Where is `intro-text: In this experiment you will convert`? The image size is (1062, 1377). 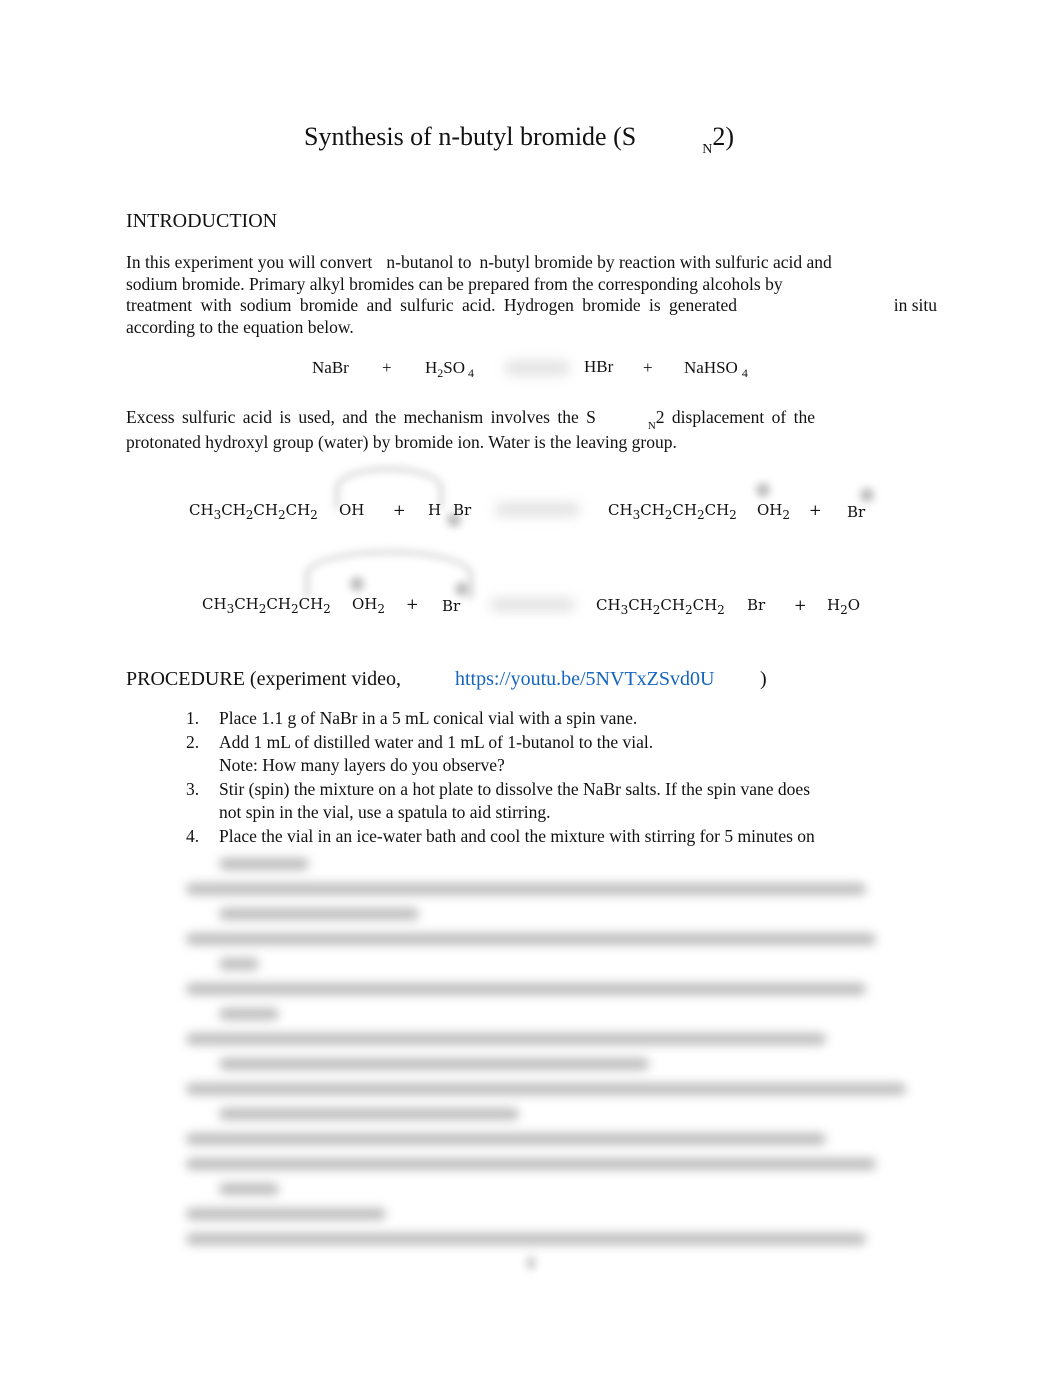 intro-text: In this experiment you will convert is located at coordinates (249, 262).